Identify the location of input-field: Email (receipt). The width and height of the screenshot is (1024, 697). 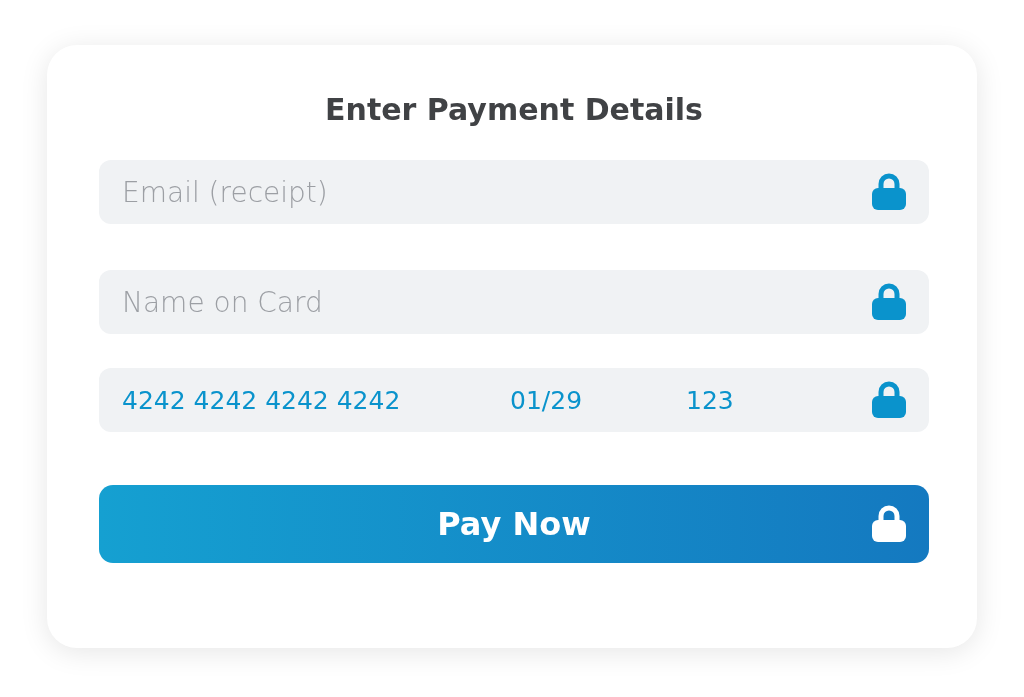
(514, 192).